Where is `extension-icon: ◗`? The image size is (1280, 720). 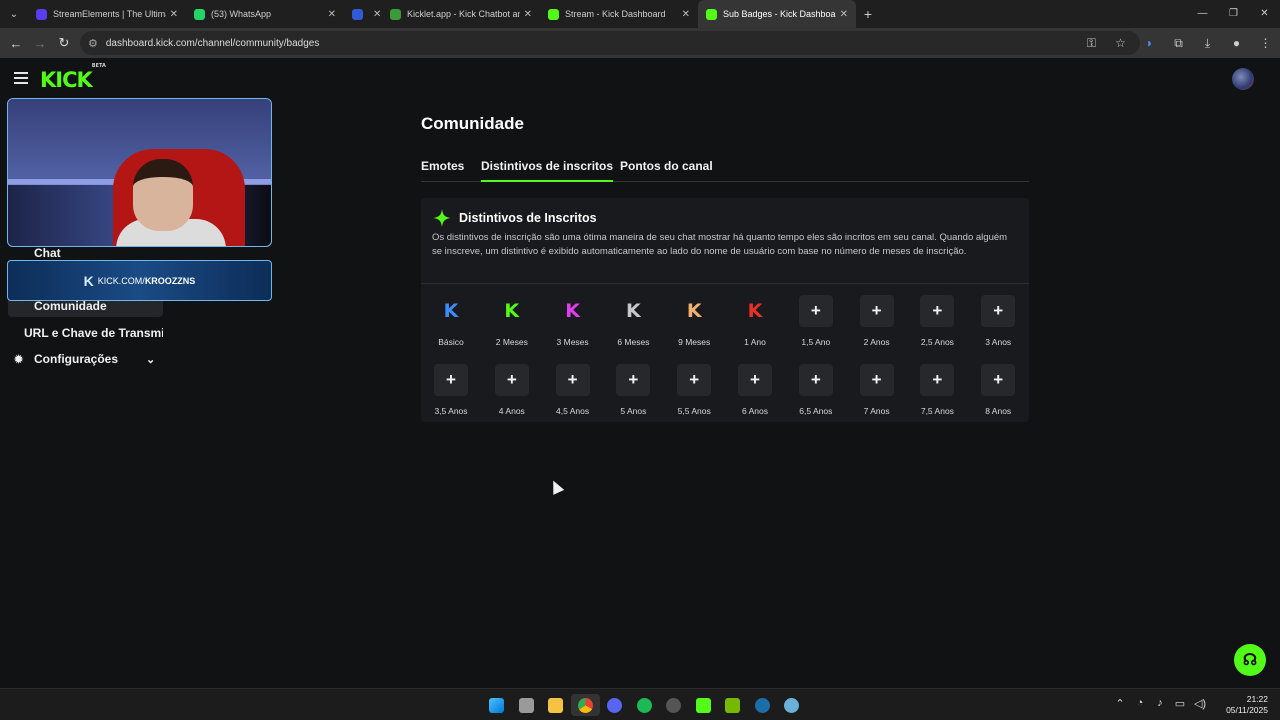 extension-icon: ◗ is located at coordinates (1149, 43).